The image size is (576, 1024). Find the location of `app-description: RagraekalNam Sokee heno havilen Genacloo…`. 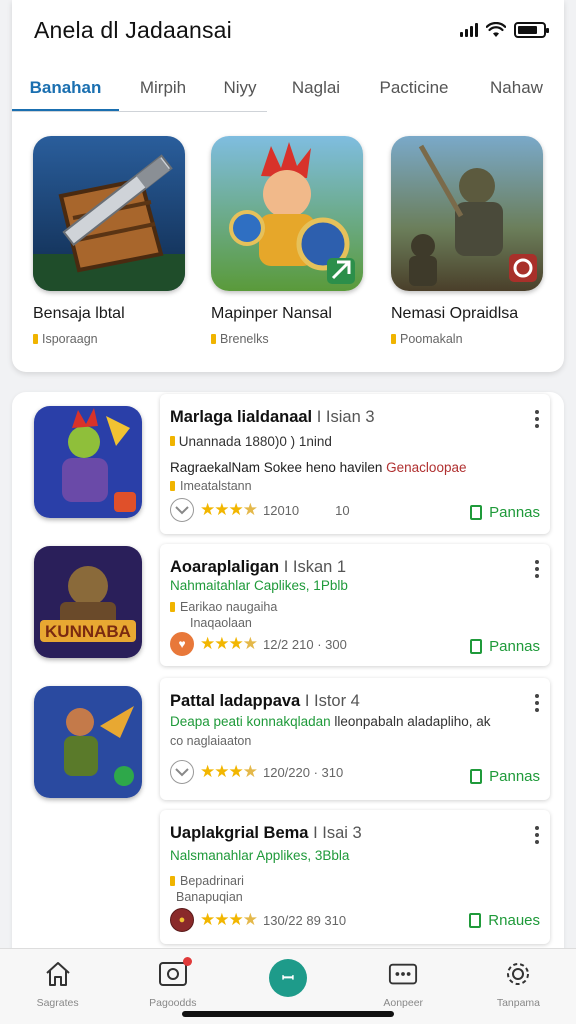

app-description: RagraekalNam Sokee heno havilen Genacloo… is located at coordinates (318, 467).